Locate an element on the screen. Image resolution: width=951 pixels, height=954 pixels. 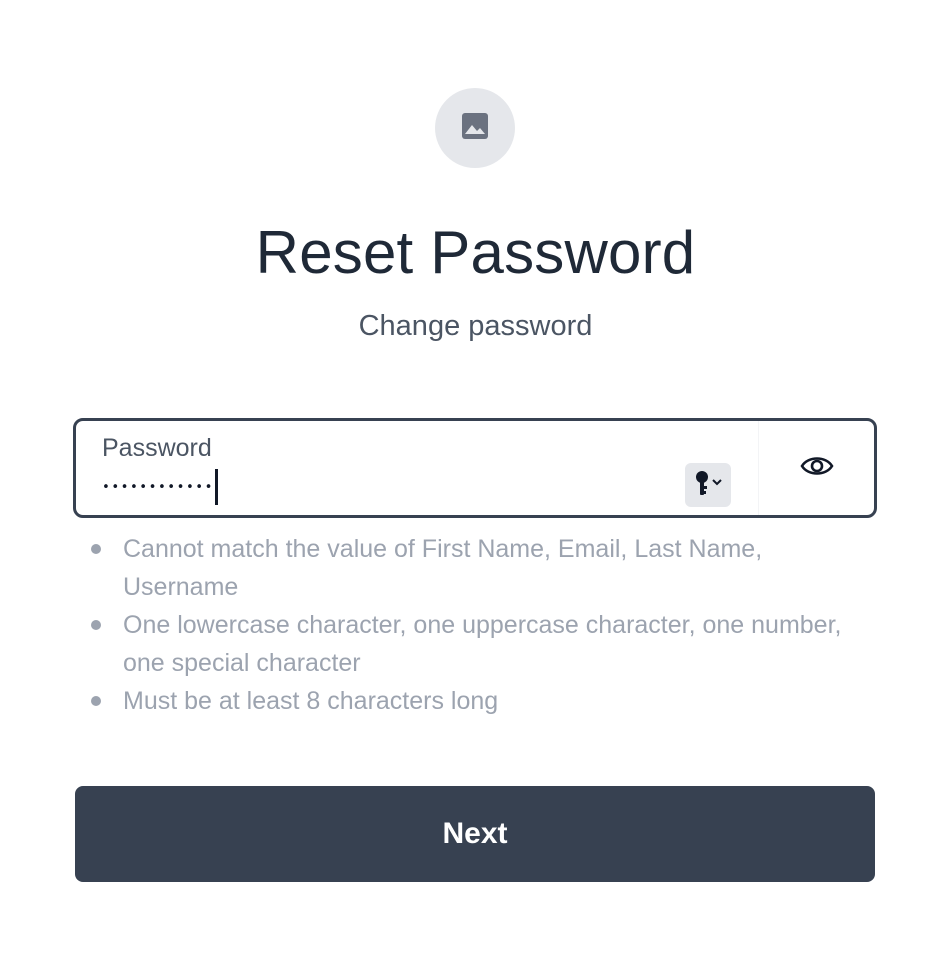
show-password-button is located at coordinates (816, 468).